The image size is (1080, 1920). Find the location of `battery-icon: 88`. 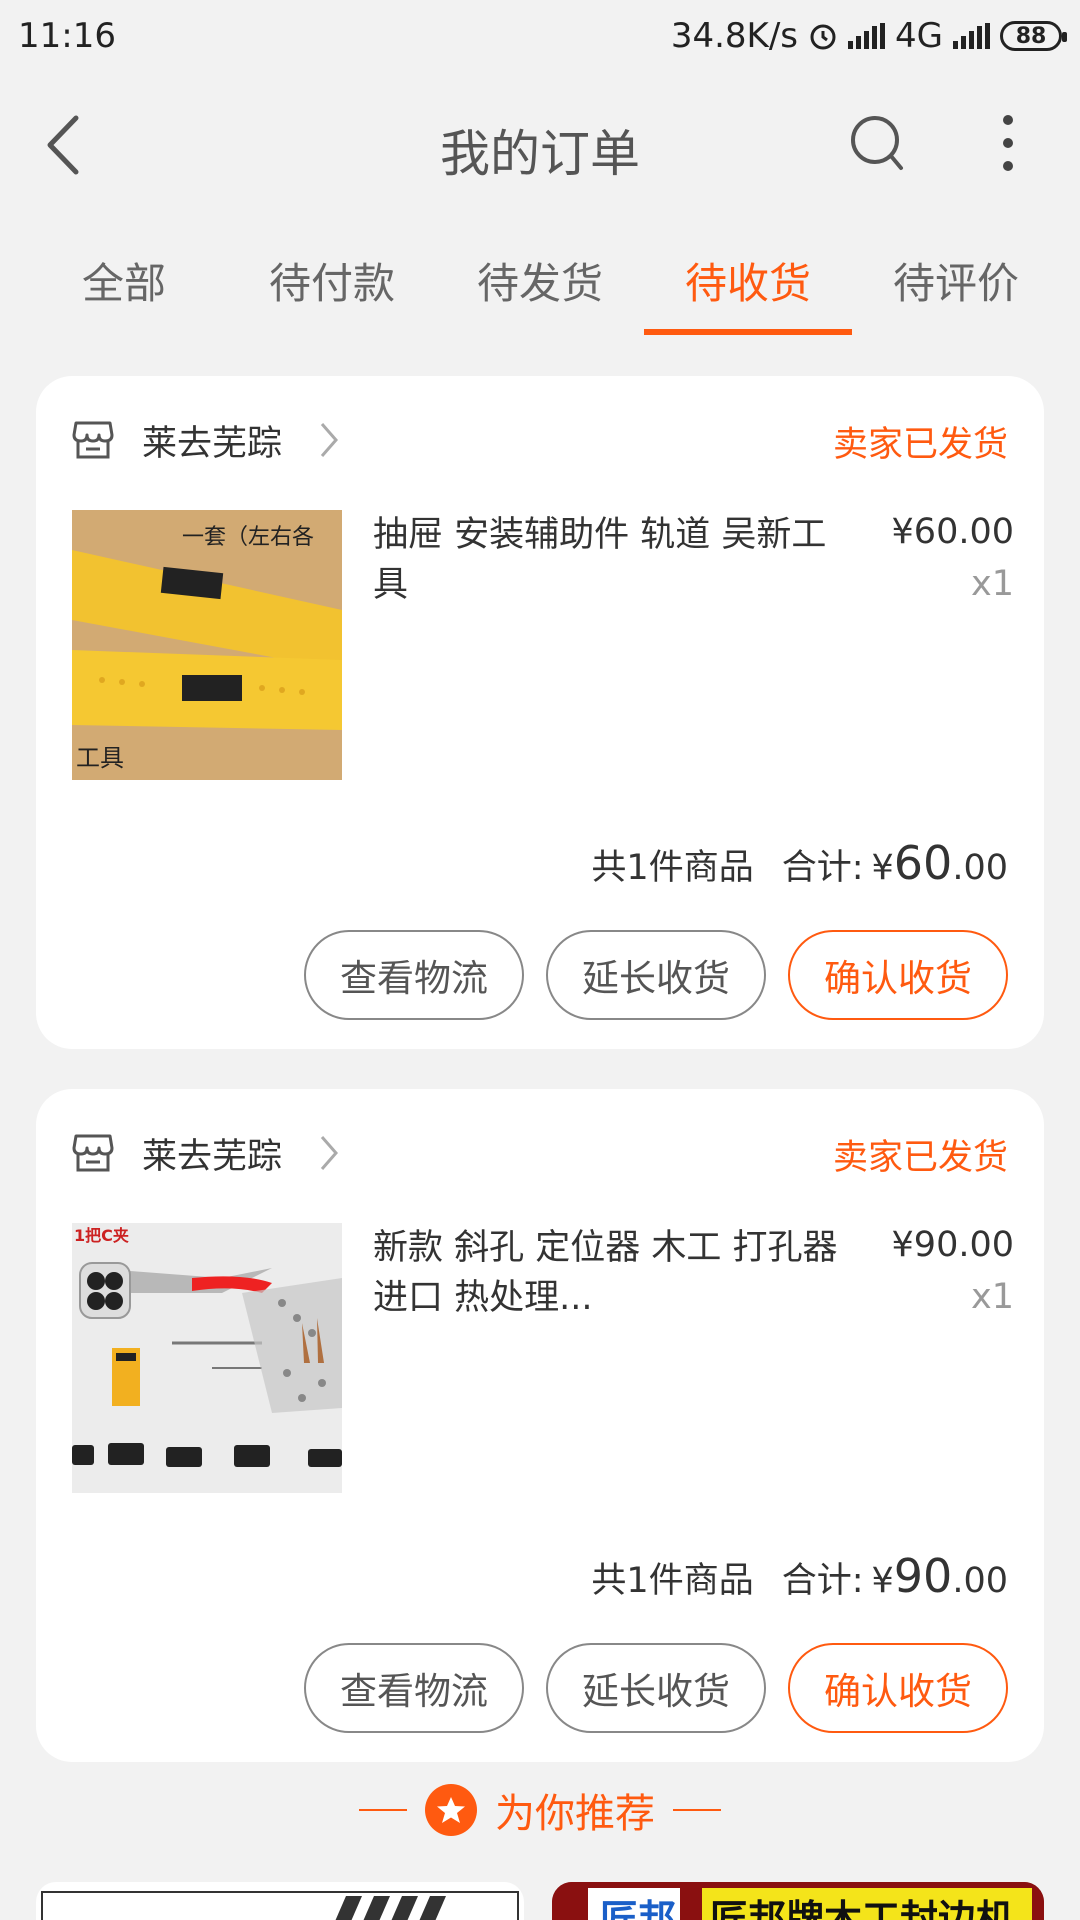

battery-icon: 88 is located at coordinates (1033, 36).